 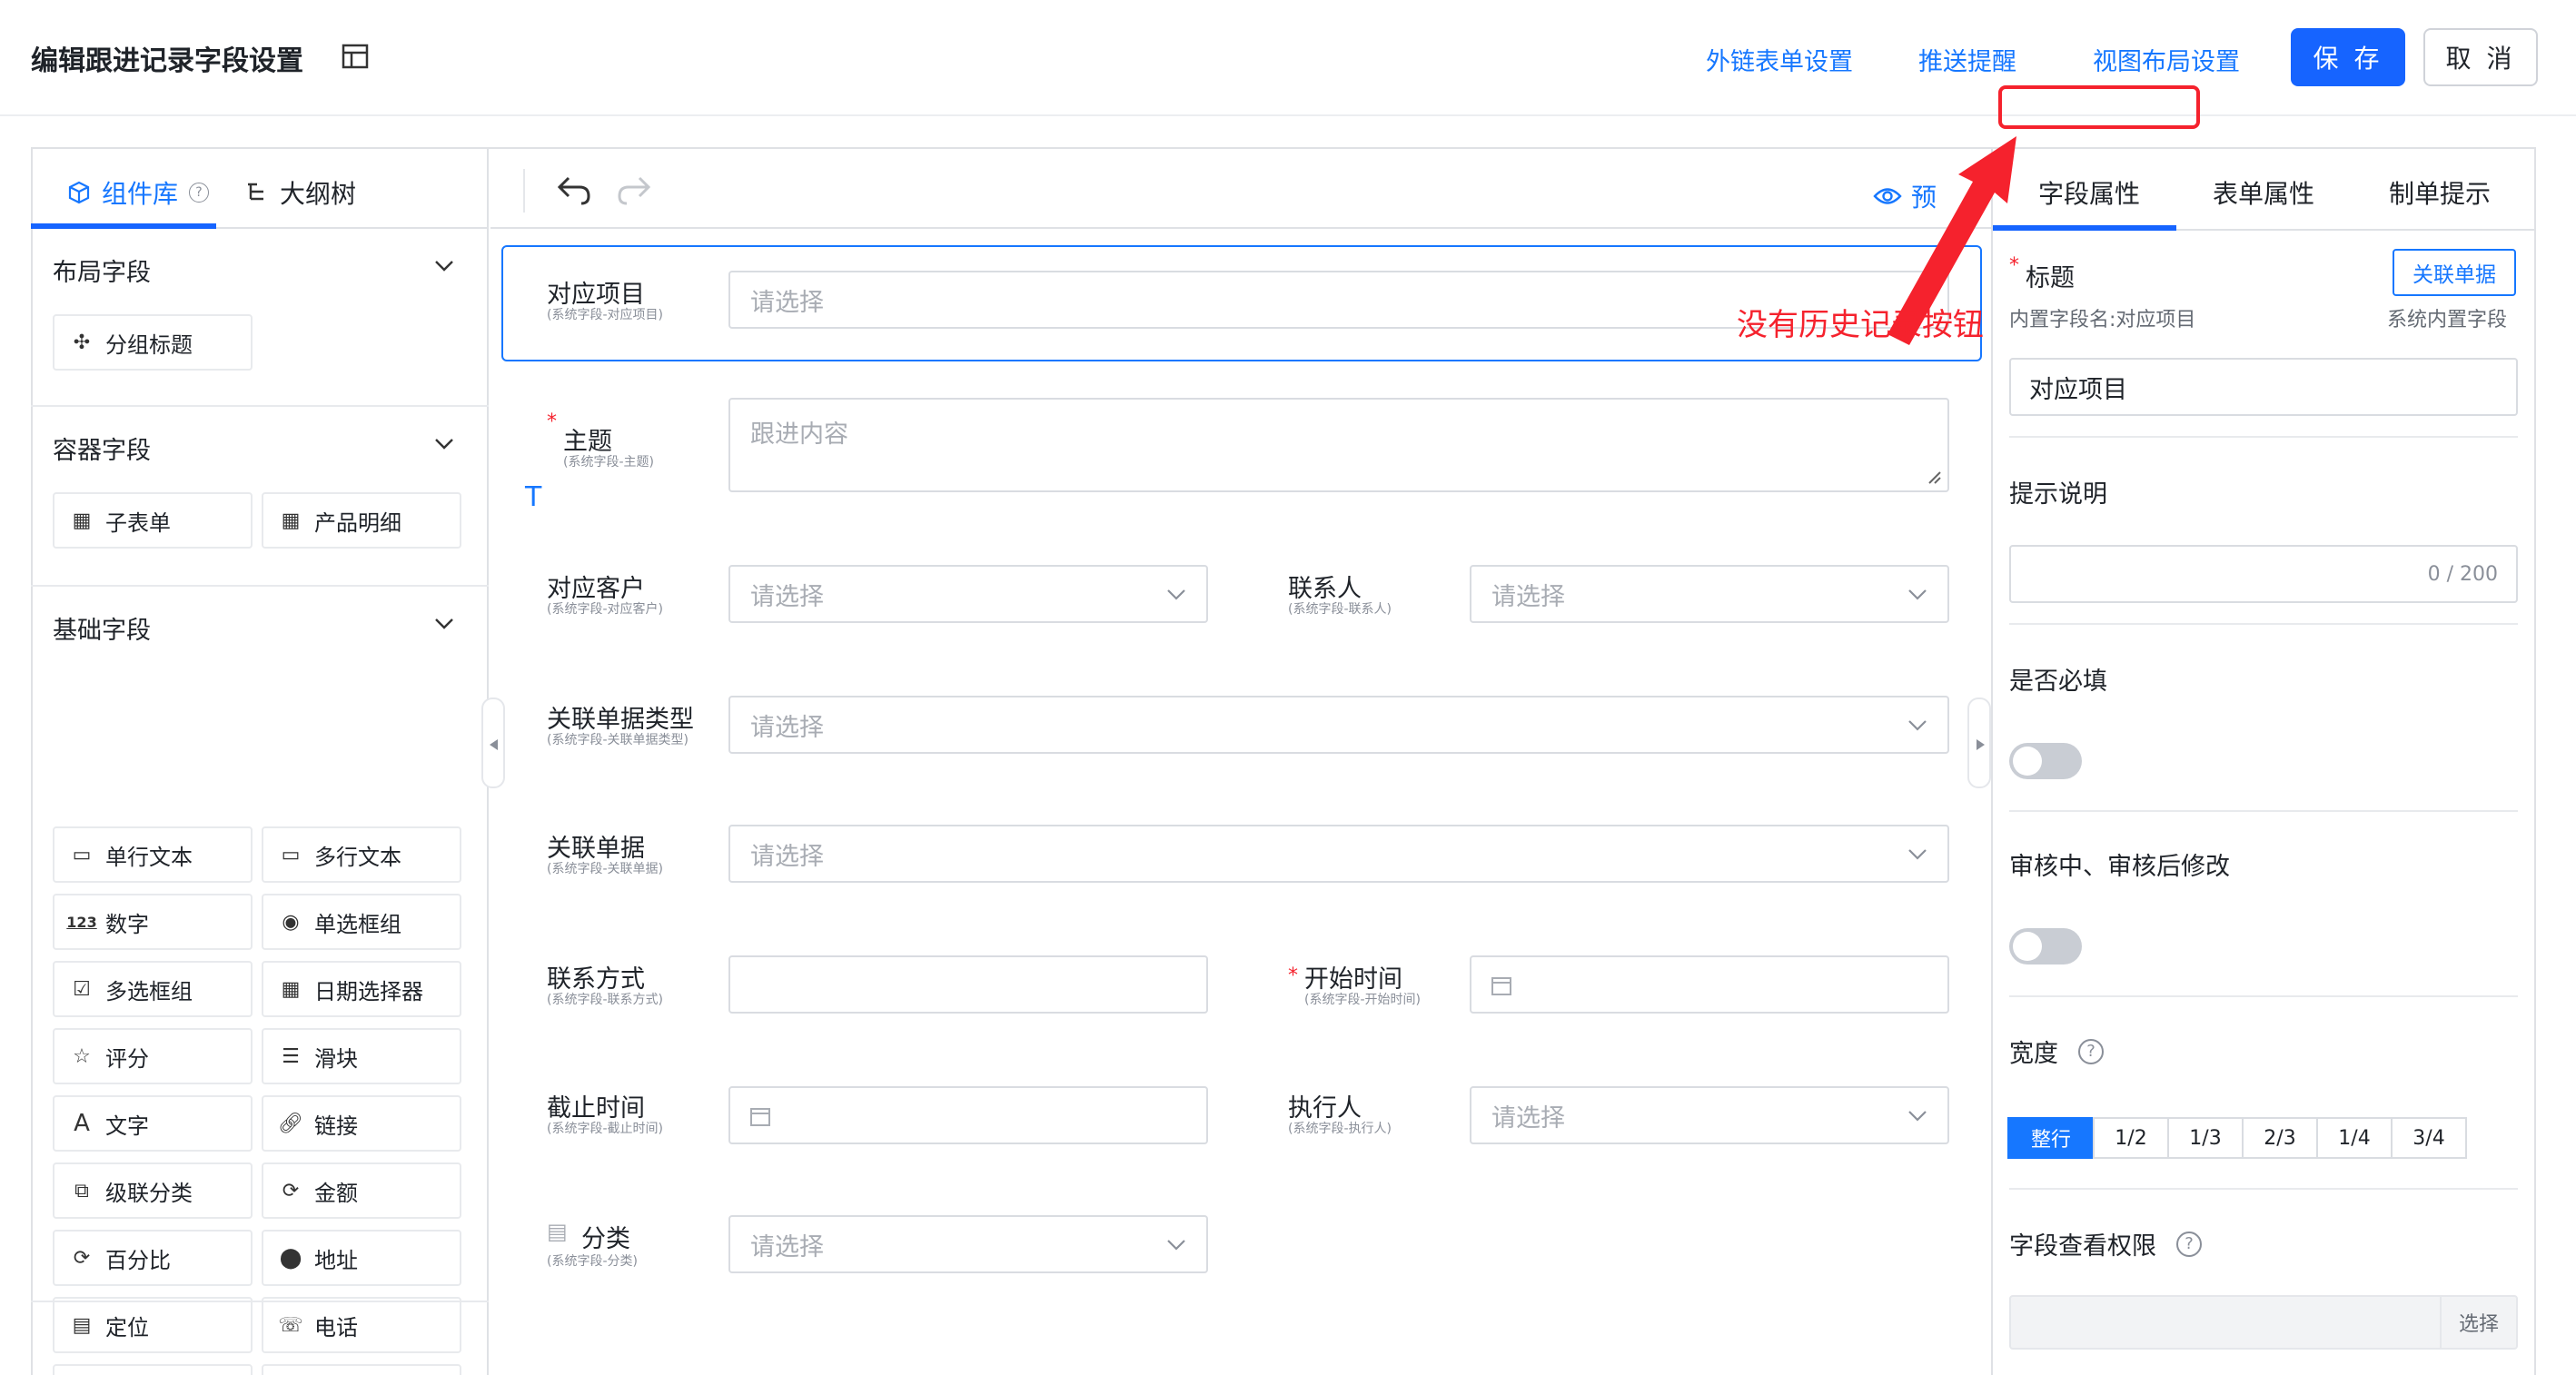 What do you see at coordinates (153, 1369) in the screenshot?
I see `component-email: ✉邮箱` at bounding box center [153, 1369].